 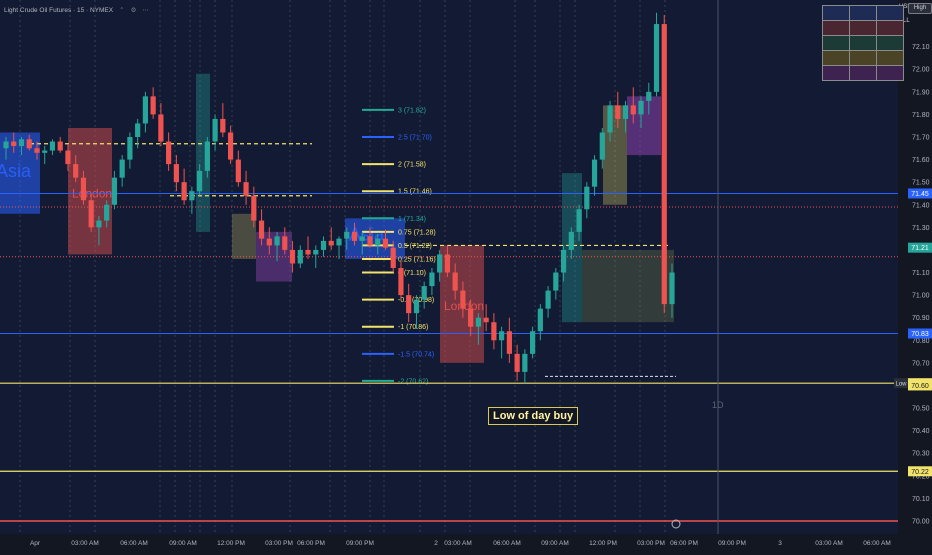 I want to click on time-tick-label: 3, so click(x=780, y=543).